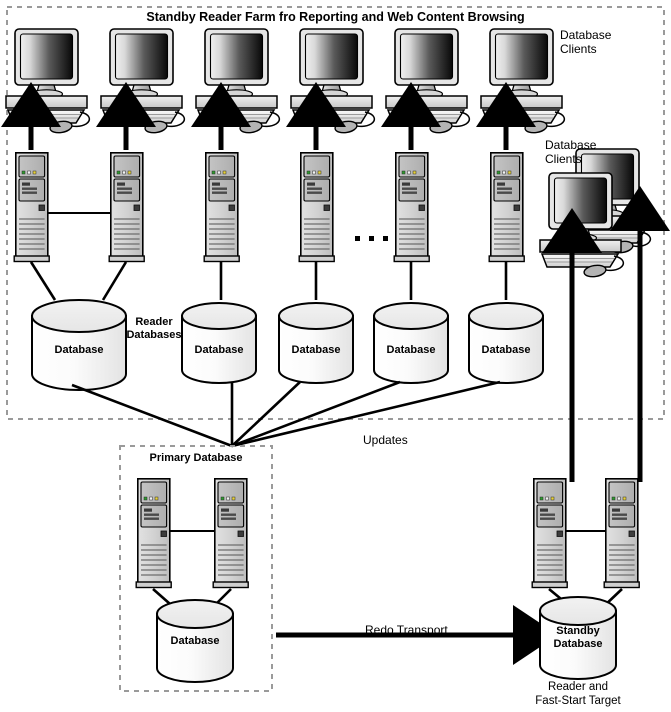 Image resolution: width=671 pixels, height=712 pixels. What do you see at coordinates (268, 281) in the screenshot?
I see `server-database-links` at bounding box center [268, 281].